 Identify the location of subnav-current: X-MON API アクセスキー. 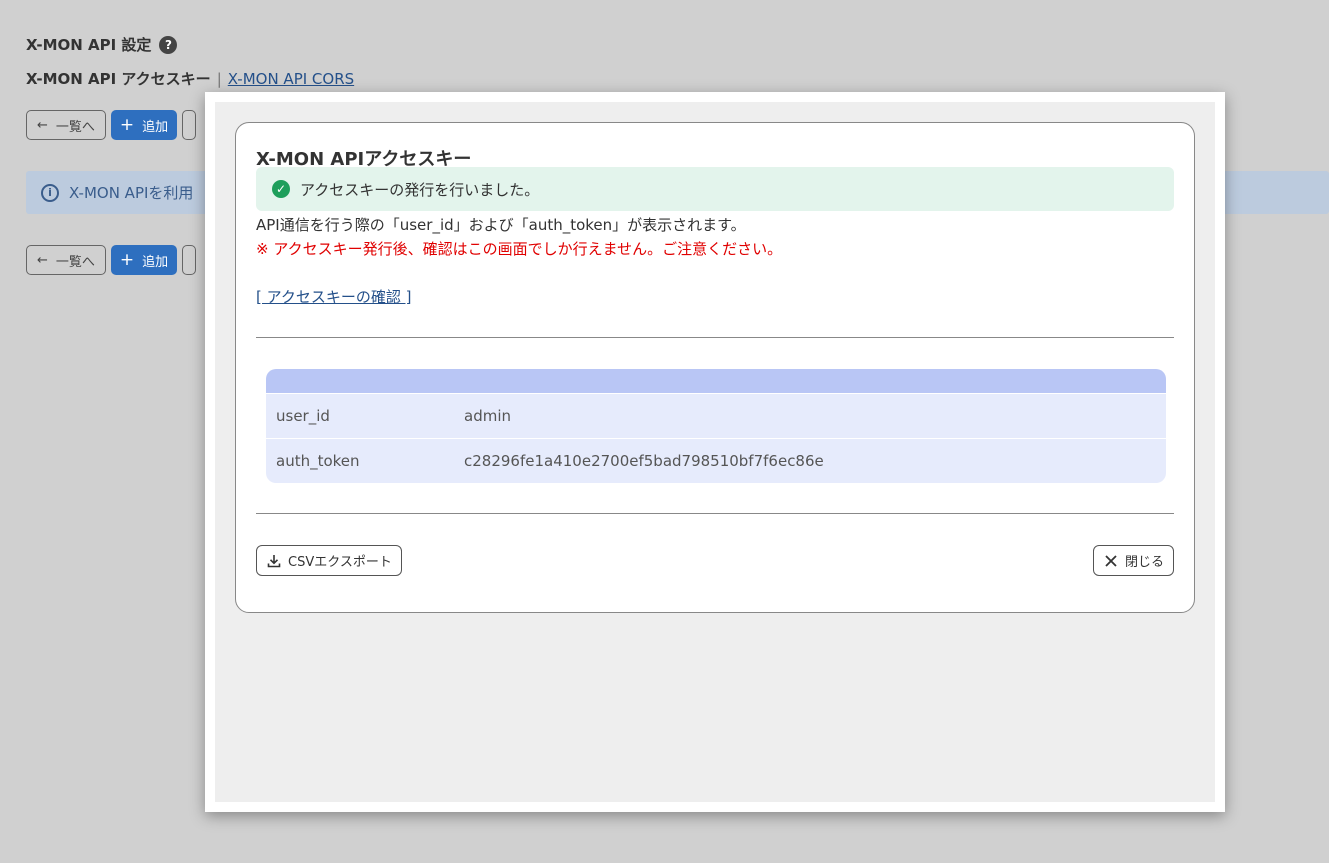
(118, 79).